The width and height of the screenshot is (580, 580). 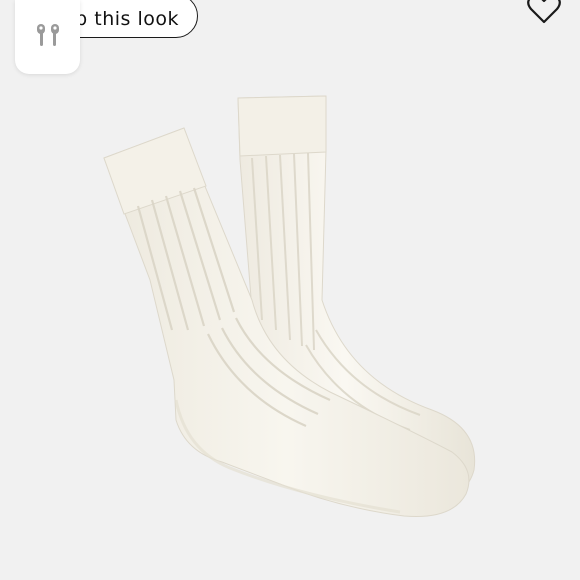 I want to click on app-tile, so click(x=47, y=37).